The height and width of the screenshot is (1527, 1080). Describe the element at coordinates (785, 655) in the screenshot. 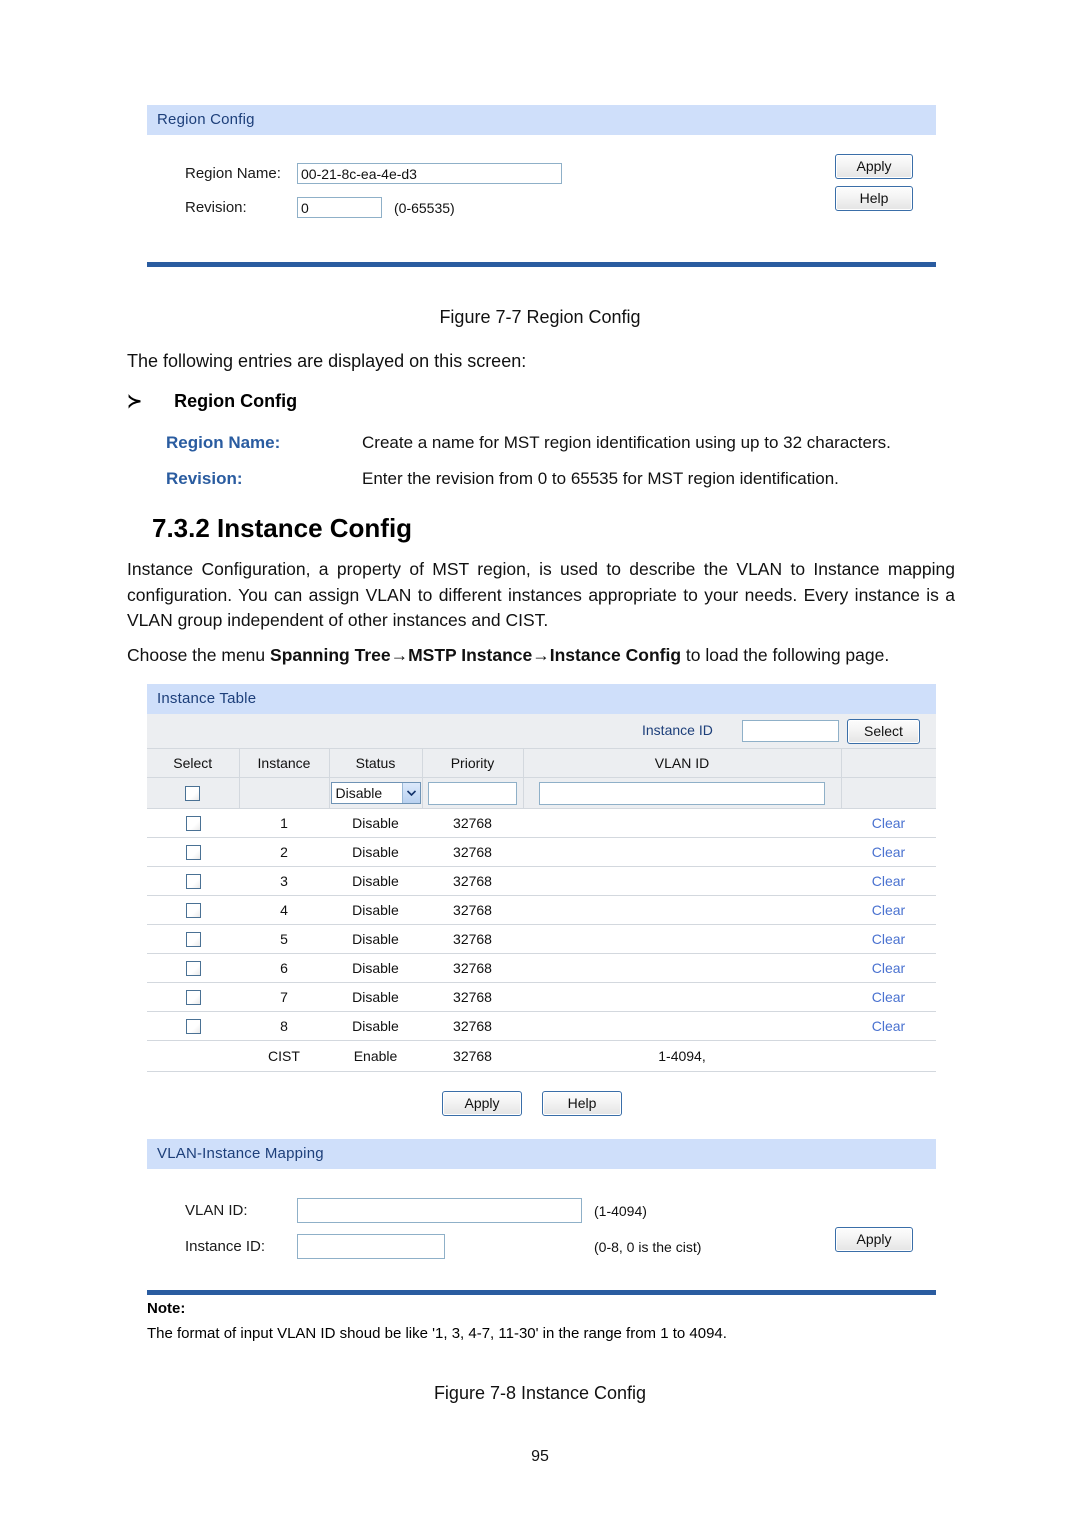

I see `menu-suffix: to load the following page.` at that location.